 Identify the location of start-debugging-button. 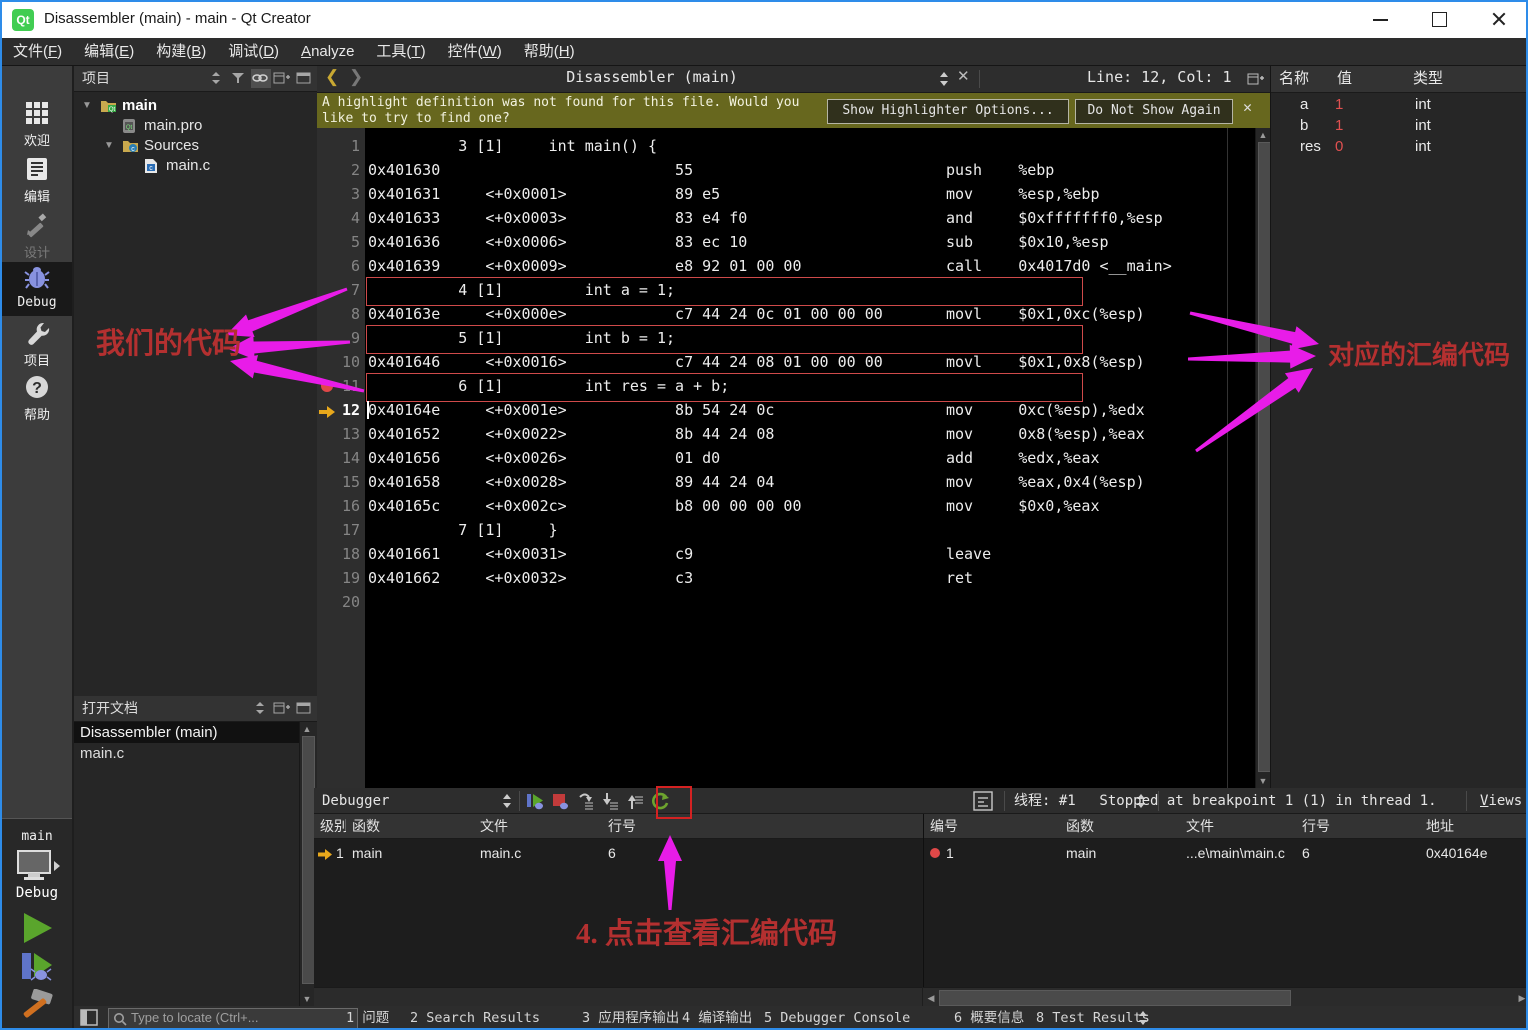
(38, 968).